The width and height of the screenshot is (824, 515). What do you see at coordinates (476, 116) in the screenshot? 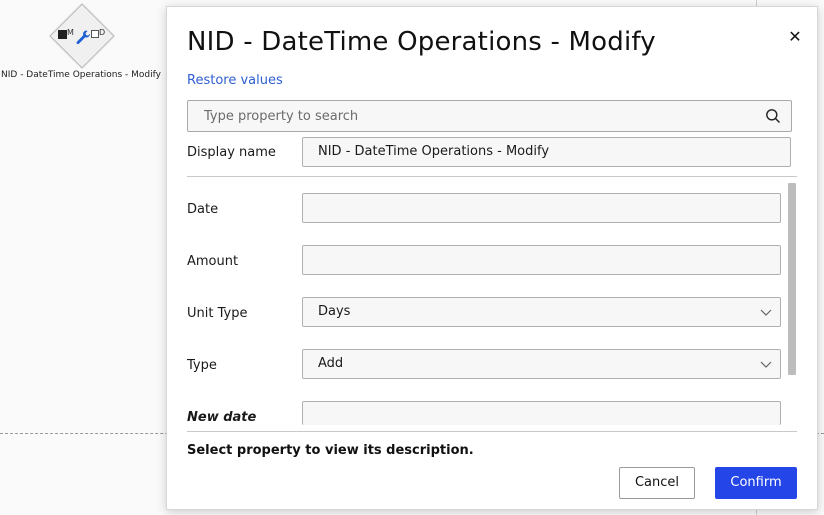
I see `property-search-input` at bounding box center [476, 116].